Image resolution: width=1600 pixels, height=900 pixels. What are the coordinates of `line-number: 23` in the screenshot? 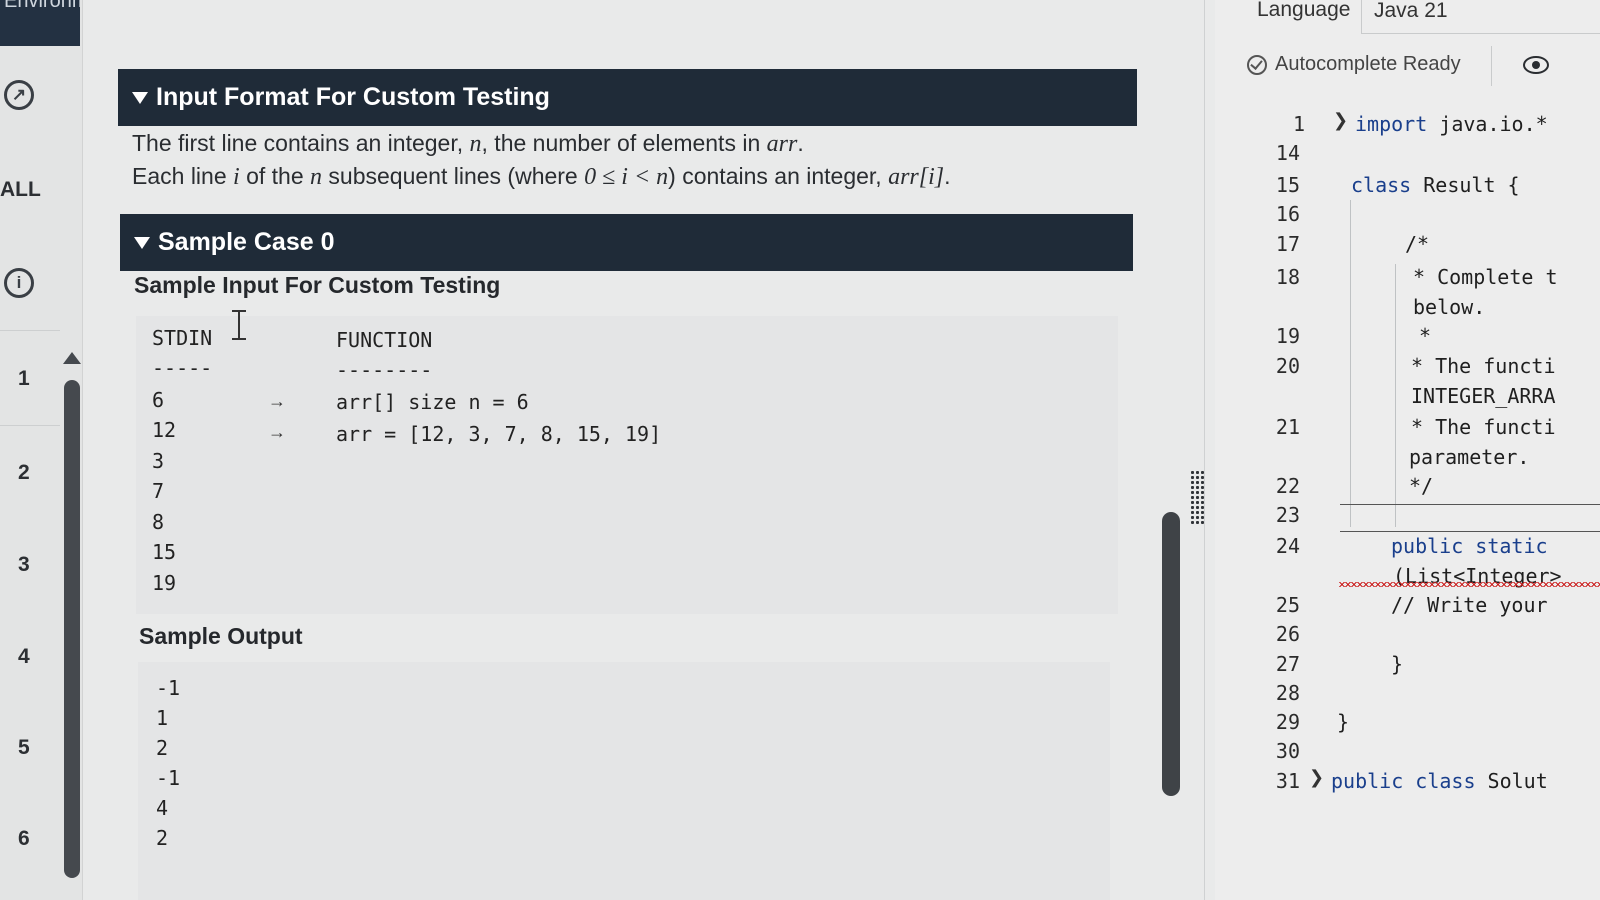 It's located at (1287, 515).